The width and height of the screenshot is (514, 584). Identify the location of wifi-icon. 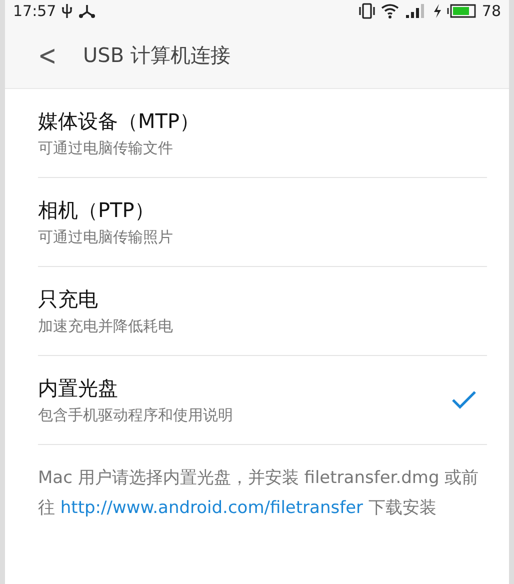
(390, 11).